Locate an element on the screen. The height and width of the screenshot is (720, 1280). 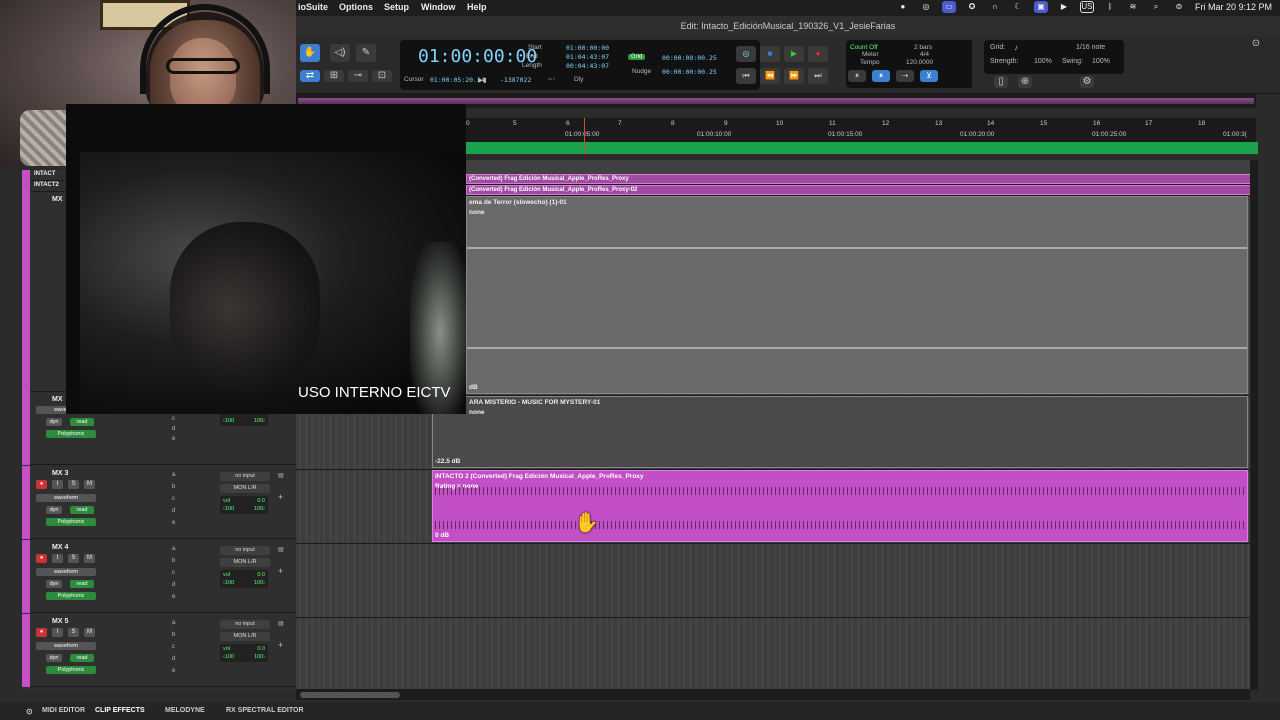
grid-note-value: 1/16 note is located at coordinates (1090, 47).